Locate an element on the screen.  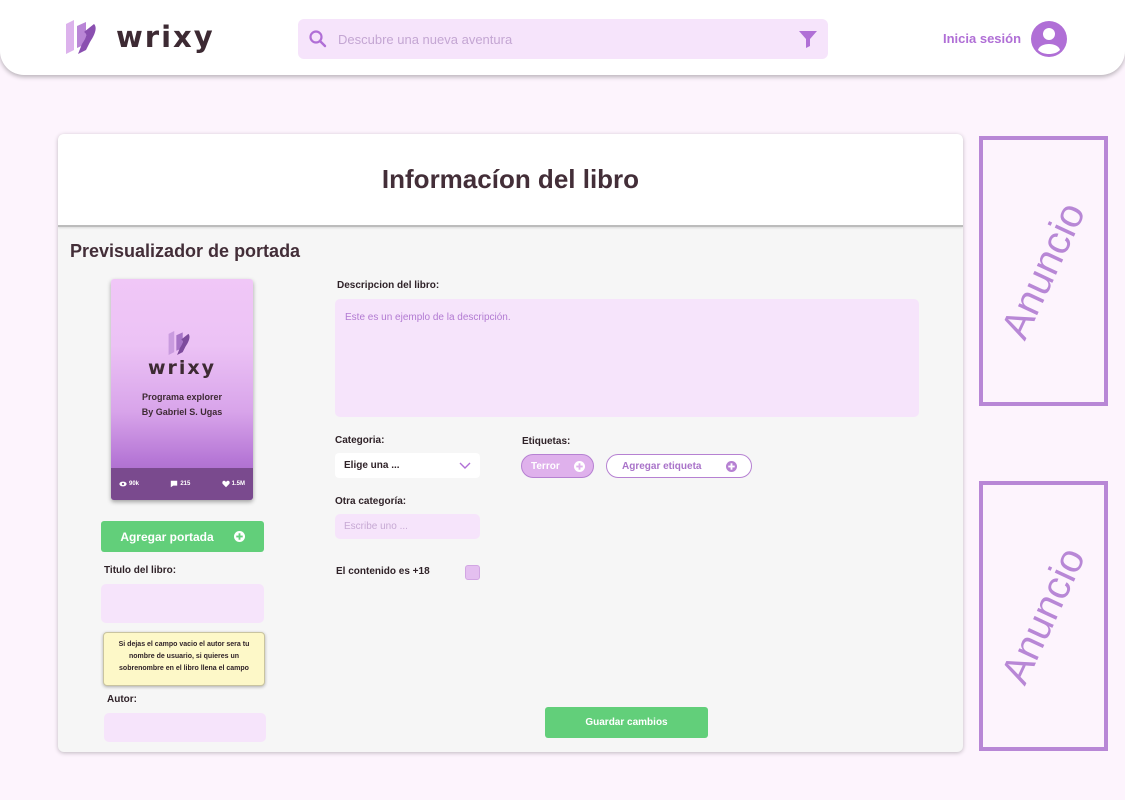
description-label: Descripcion del libro: is located at coordinates (388, 285).